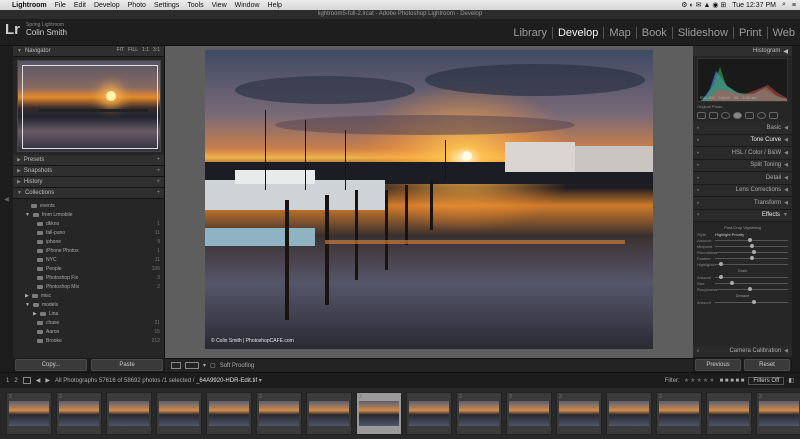 The image size is (800, 439). Describe the element at coordinates (742, 140) in the screenshot. I see `section-tone-curve: ▸ Tone Curve ◀` at that location.